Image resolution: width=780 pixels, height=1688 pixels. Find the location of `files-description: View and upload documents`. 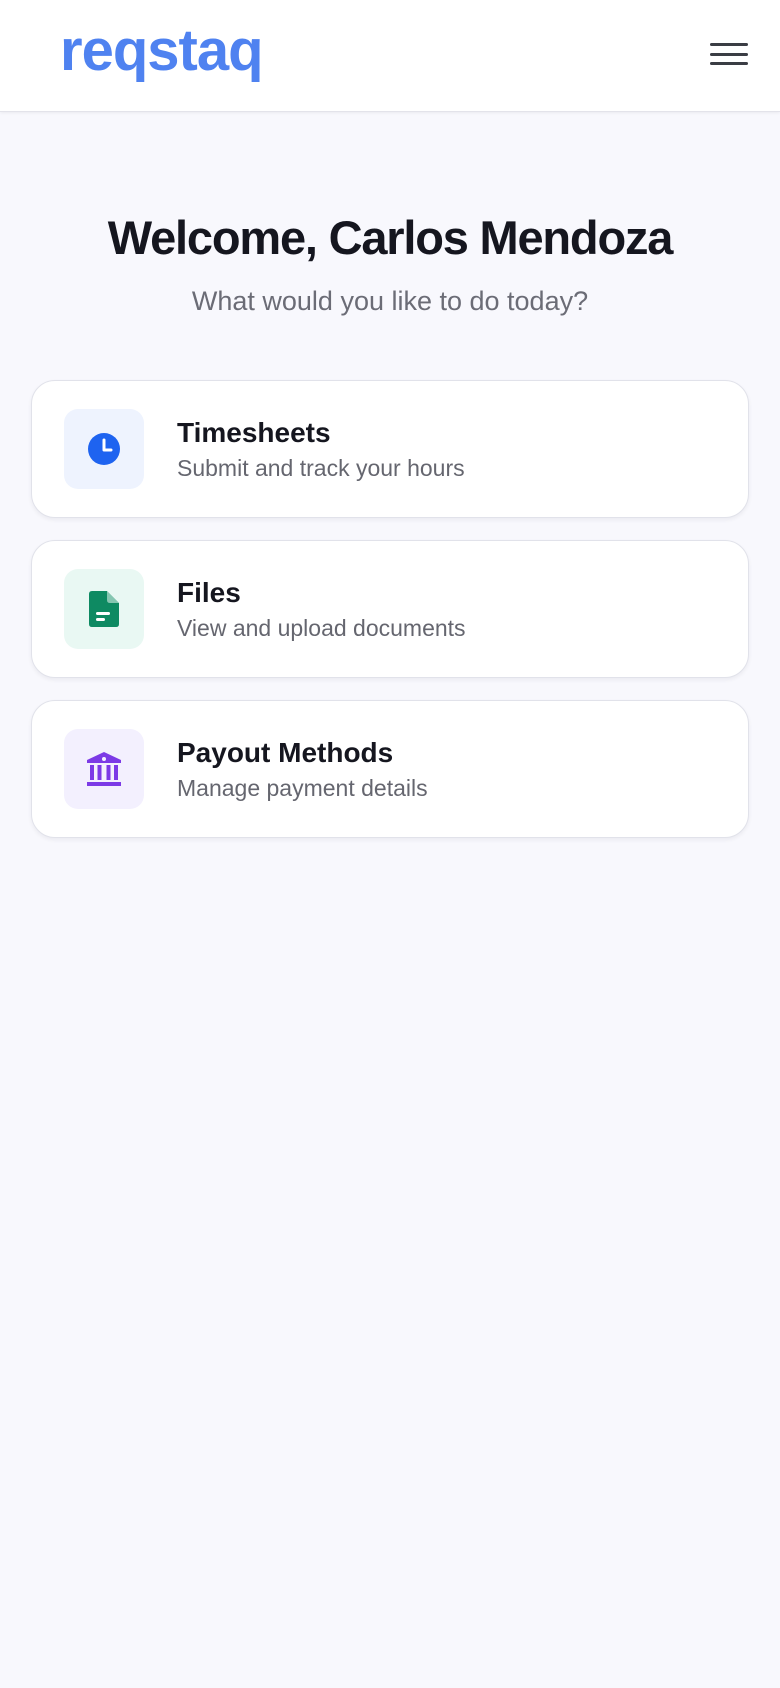

files-description: View and upload documents is located at coordinates (321, 628).